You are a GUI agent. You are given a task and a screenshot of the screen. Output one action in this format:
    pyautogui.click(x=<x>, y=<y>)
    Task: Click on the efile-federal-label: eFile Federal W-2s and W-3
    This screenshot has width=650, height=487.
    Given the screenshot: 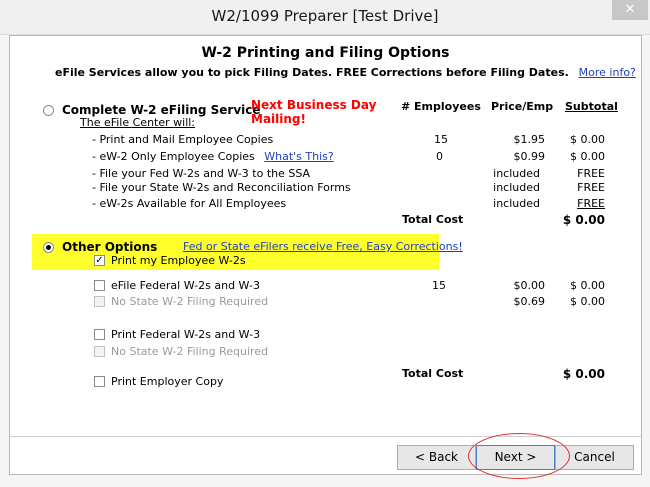 What is the action you would take?
    pyautogui.click(x=185, y=285)
    